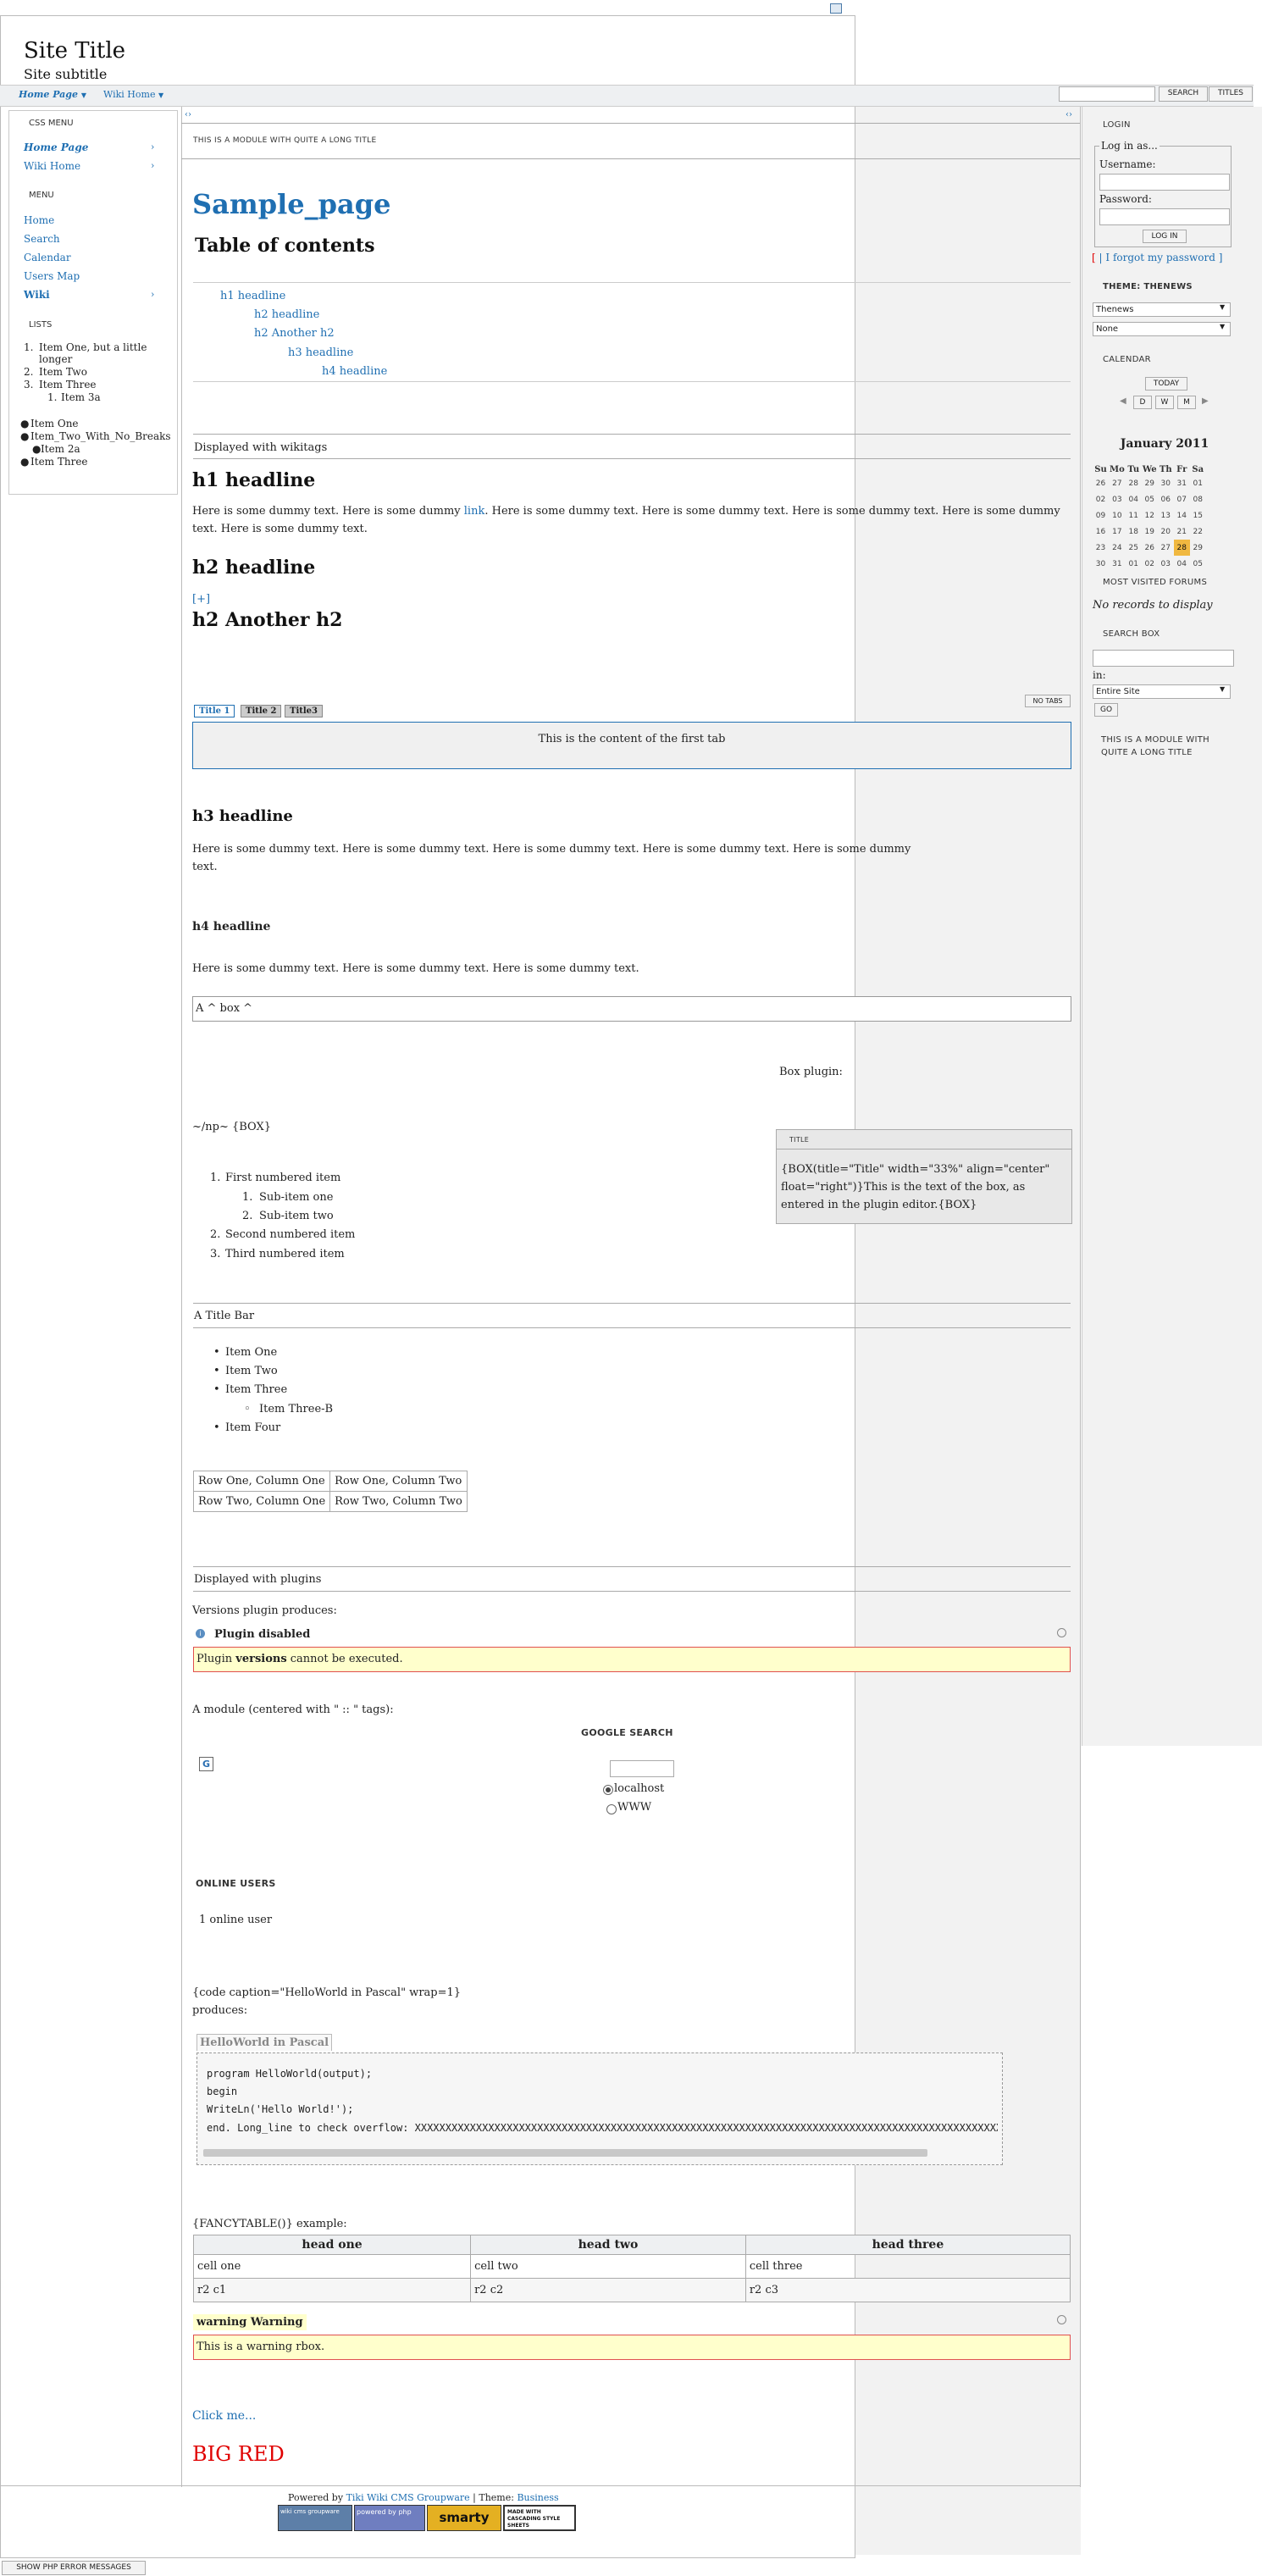 The height and width of the screenshot is (2576, 1262). What do you see at coordinates (565, 2153) in the screenshot?
I see `code-scrollbar` at bounding box center [565, 2153].